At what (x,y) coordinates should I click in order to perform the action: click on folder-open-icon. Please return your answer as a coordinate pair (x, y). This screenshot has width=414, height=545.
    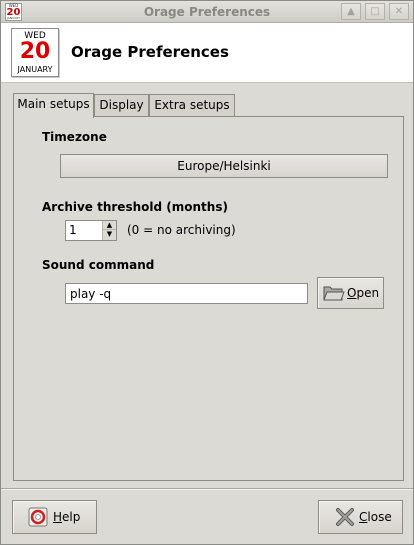
    Looking at the image, I should click on (334, 293).